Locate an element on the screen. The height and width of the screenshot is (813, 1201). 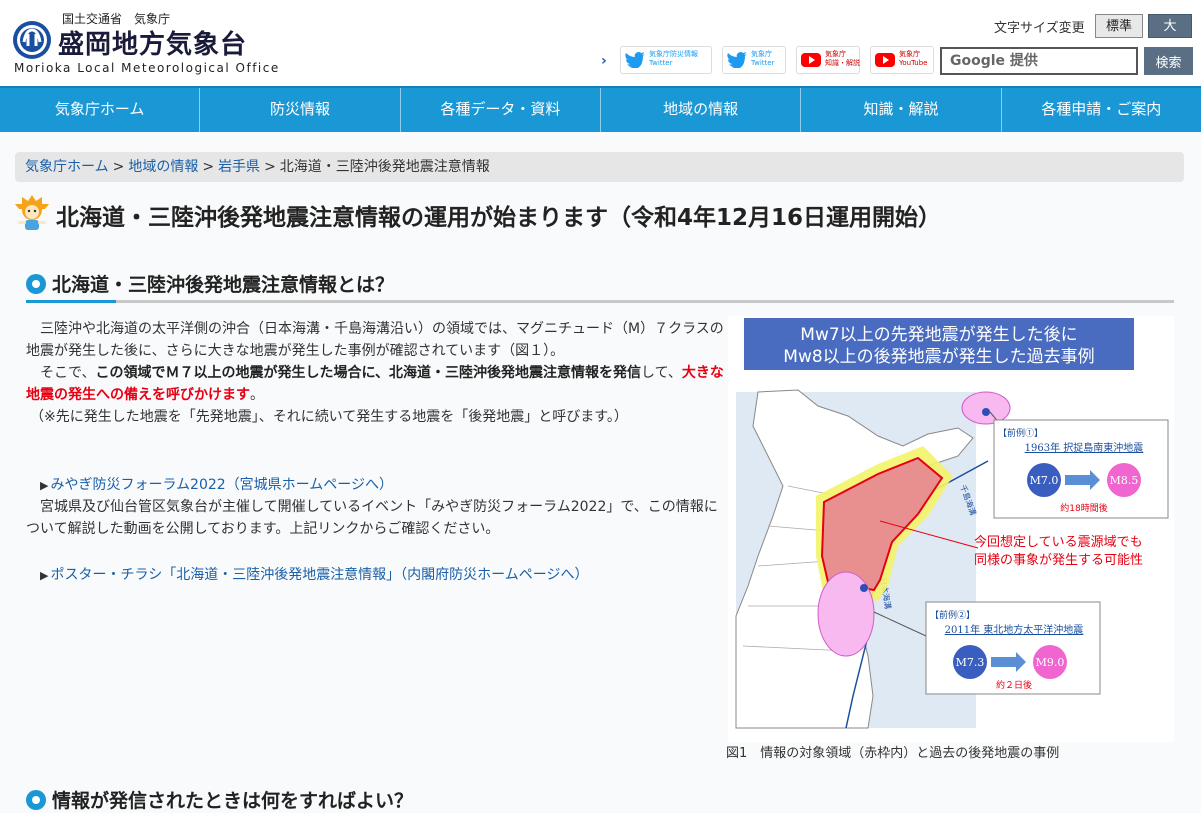
section-title: 北海道・三陸沖後発地震注意情報とは？ is located at coordinates (223, 285).